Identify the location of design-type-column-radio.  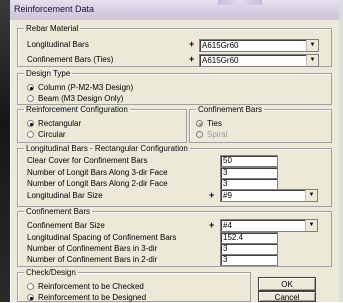
(30, 87).